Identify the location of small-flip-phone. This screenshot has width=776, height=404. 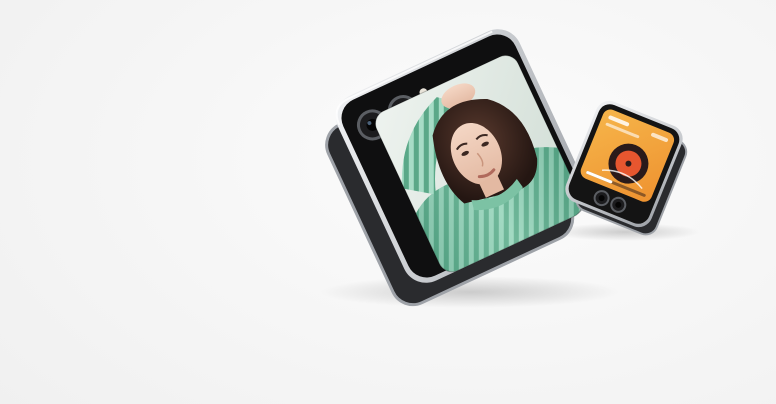
(626, 168).